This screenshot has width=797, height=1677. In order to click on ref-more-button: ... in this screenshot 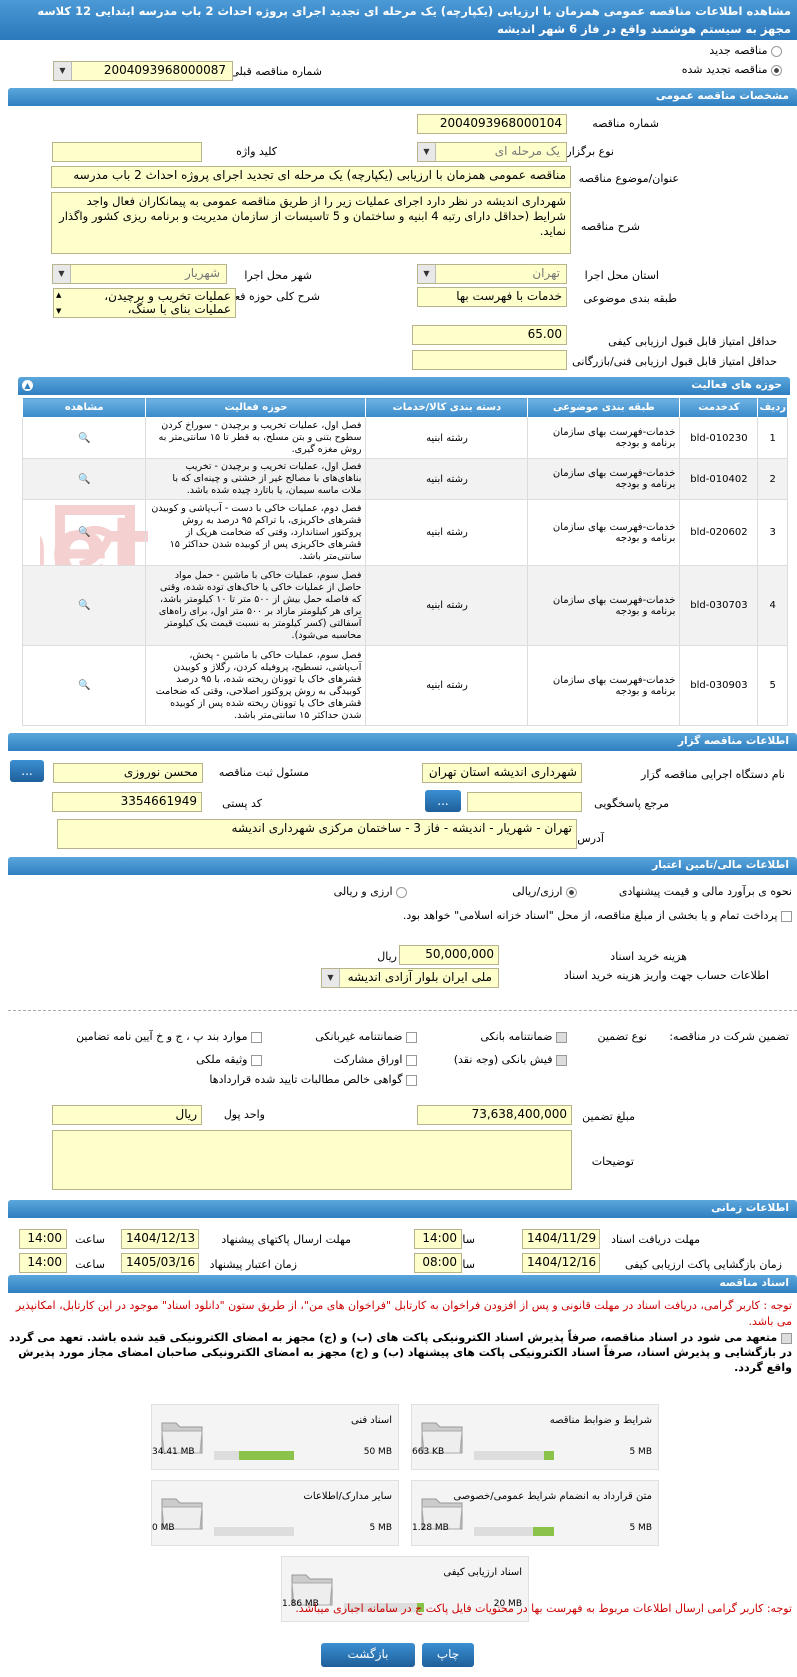, I will do `click(443, 801)`.